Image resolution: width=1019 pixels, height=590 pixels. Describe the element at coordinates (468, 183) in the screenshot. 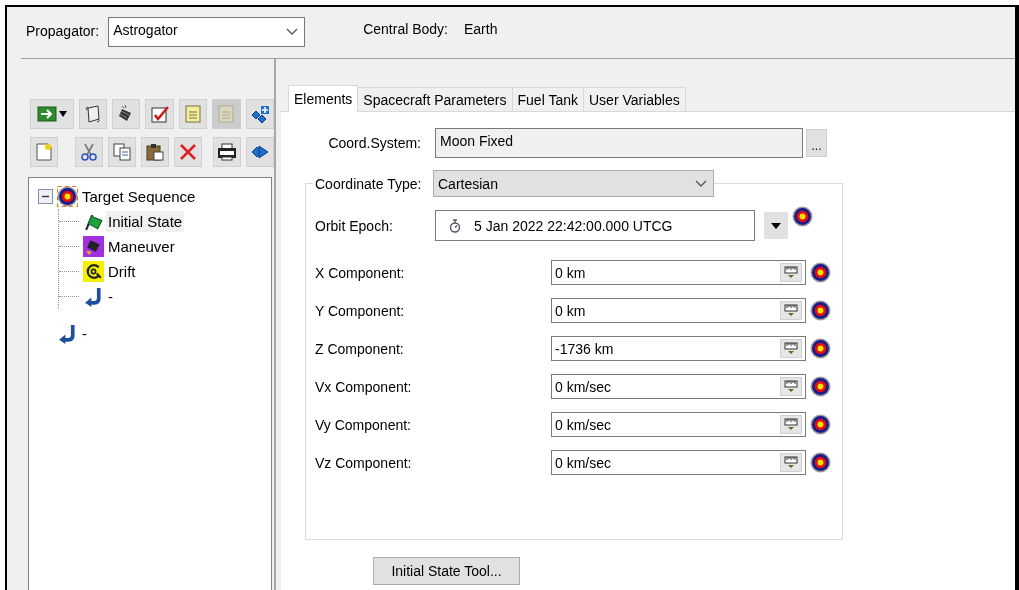

I see `dropdown-value: Cartesian` at that location.